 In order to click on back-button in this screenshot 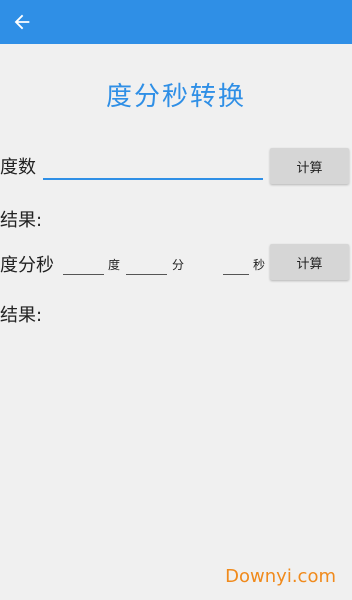, I will do `click(22, 22)`.